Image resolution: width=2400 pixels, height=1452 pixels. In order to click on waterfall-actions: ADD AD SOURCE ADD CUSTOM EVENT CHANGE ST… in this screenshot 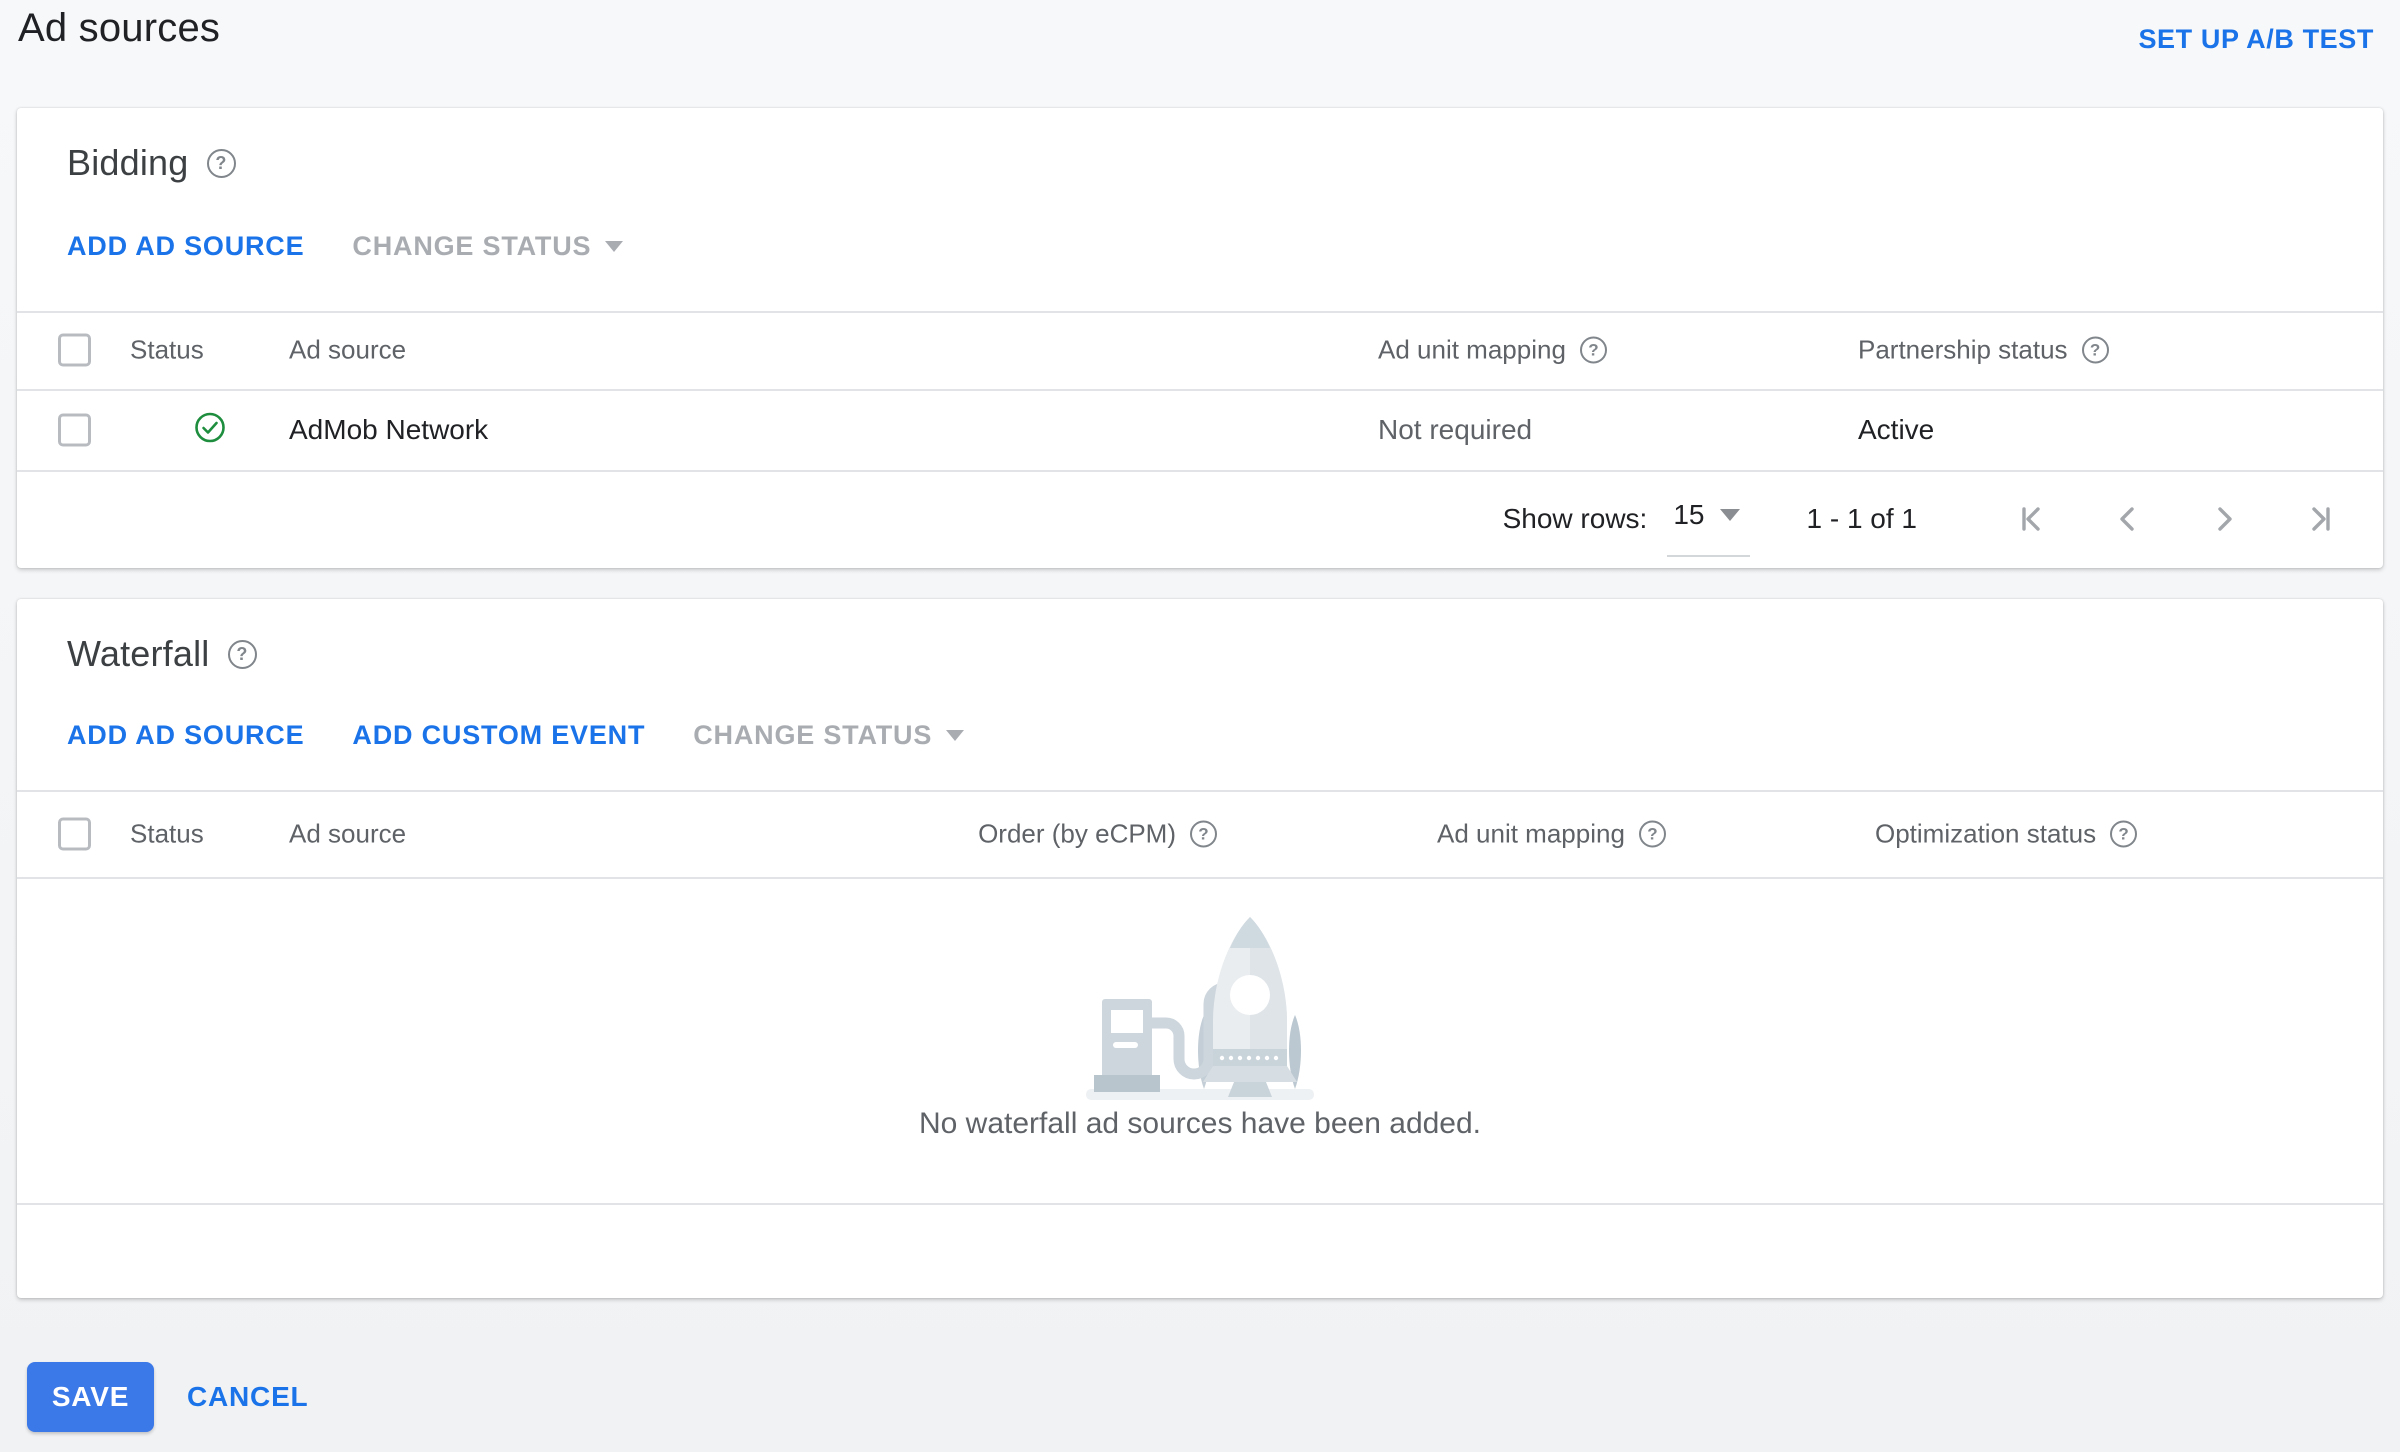, I will do `click(516, 735)`.